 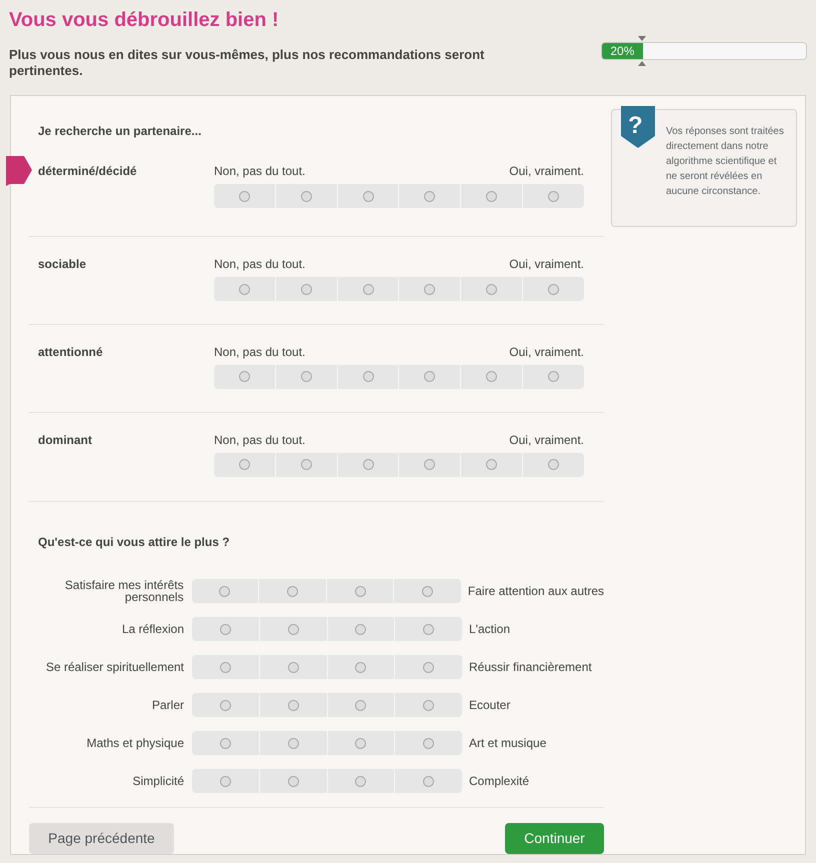 I want to click on left-option-label: Maths et physique, so click(x=135, y=743).